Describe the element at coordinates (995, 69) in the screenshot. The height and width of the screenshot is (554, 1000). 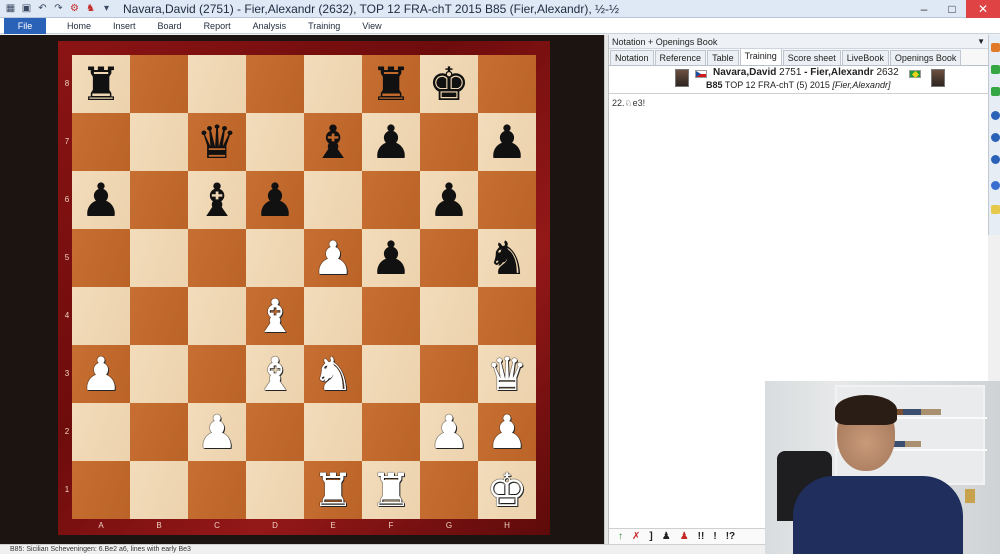
I see `green-square-icon` at that location.